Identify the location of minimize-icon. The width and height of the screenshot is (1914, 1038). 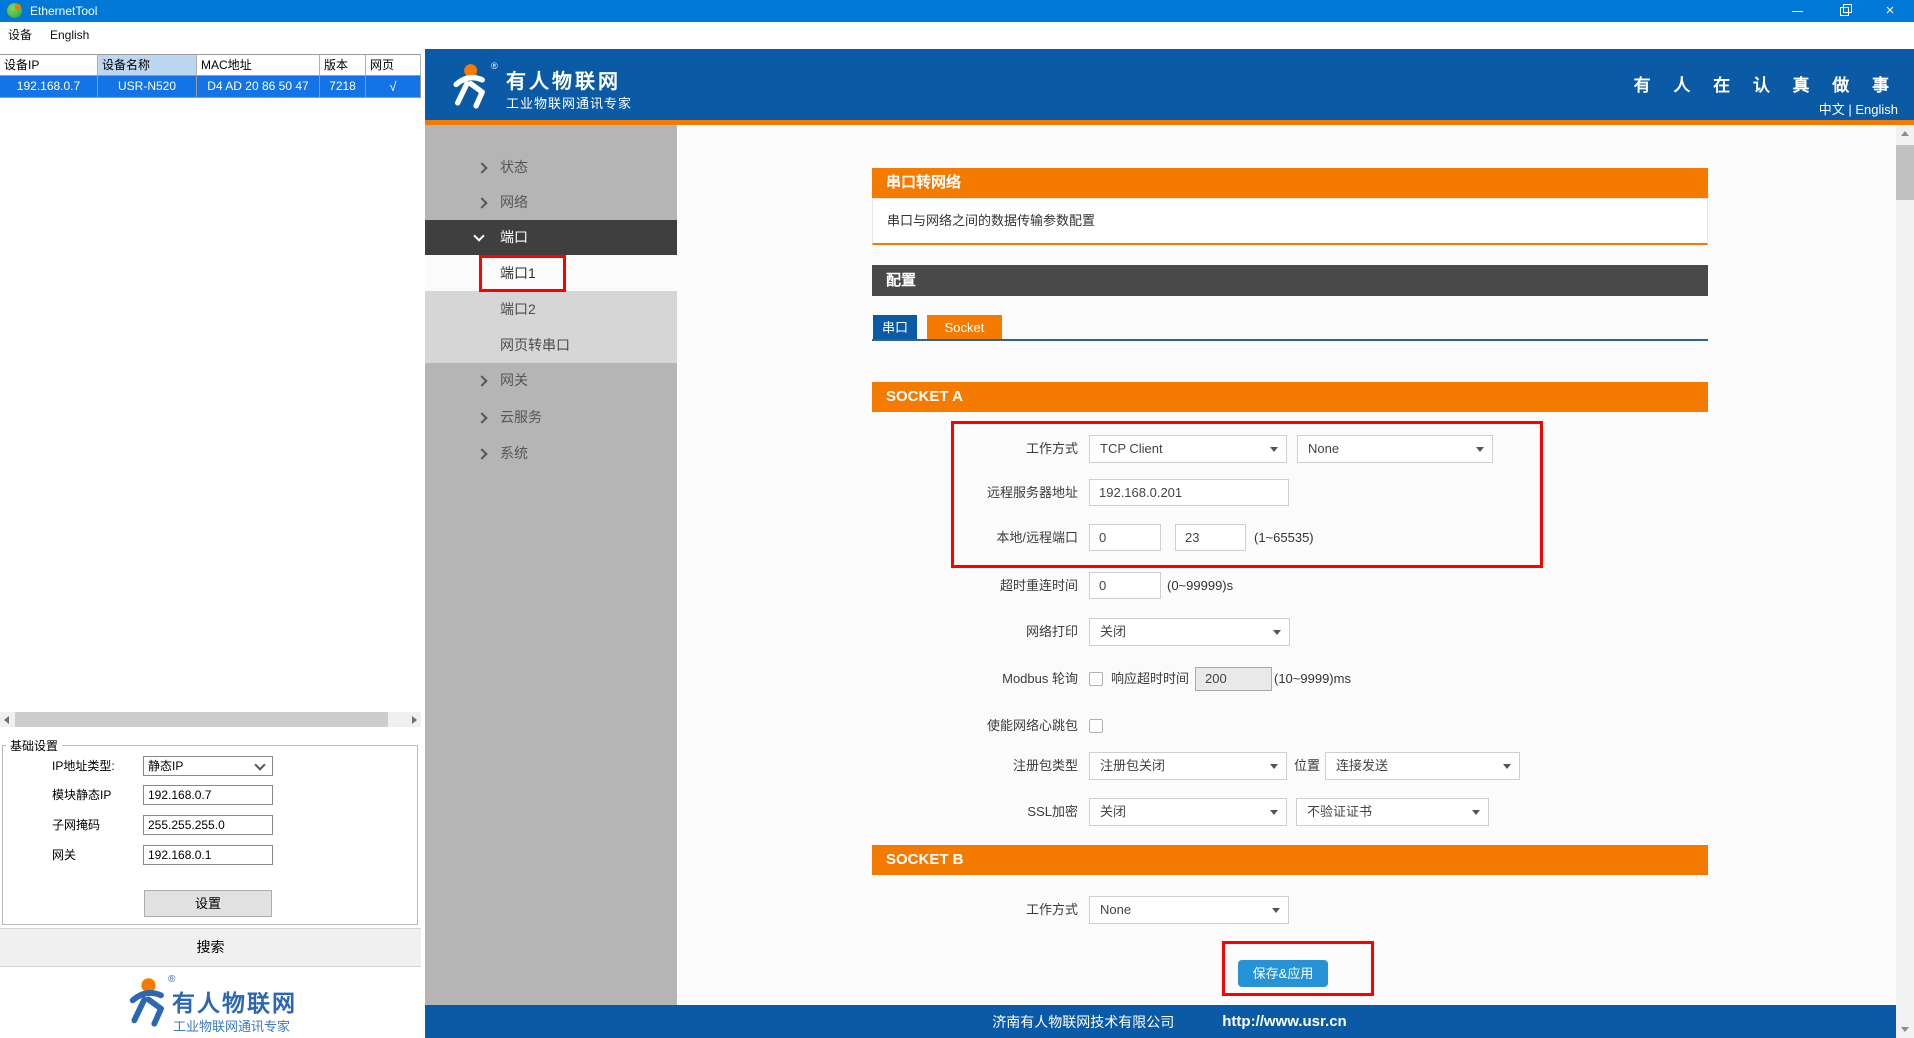
(1797, 11).